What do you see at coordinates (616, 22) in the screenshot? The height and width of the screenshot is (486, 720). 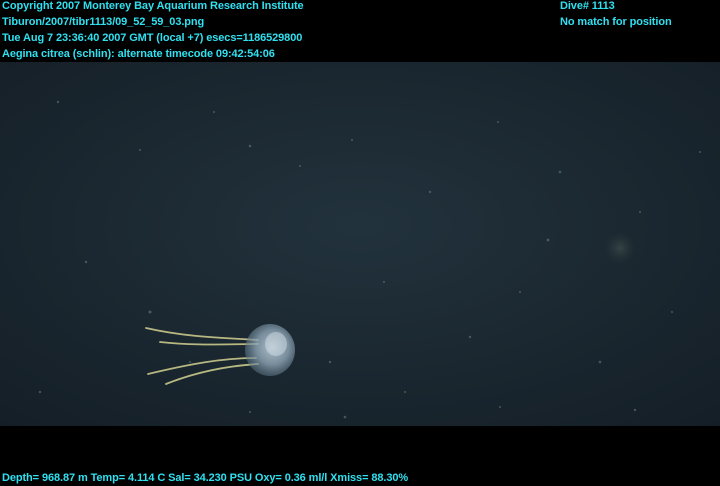 I see `position-text: No match for position` at bounding box center [616, 22].